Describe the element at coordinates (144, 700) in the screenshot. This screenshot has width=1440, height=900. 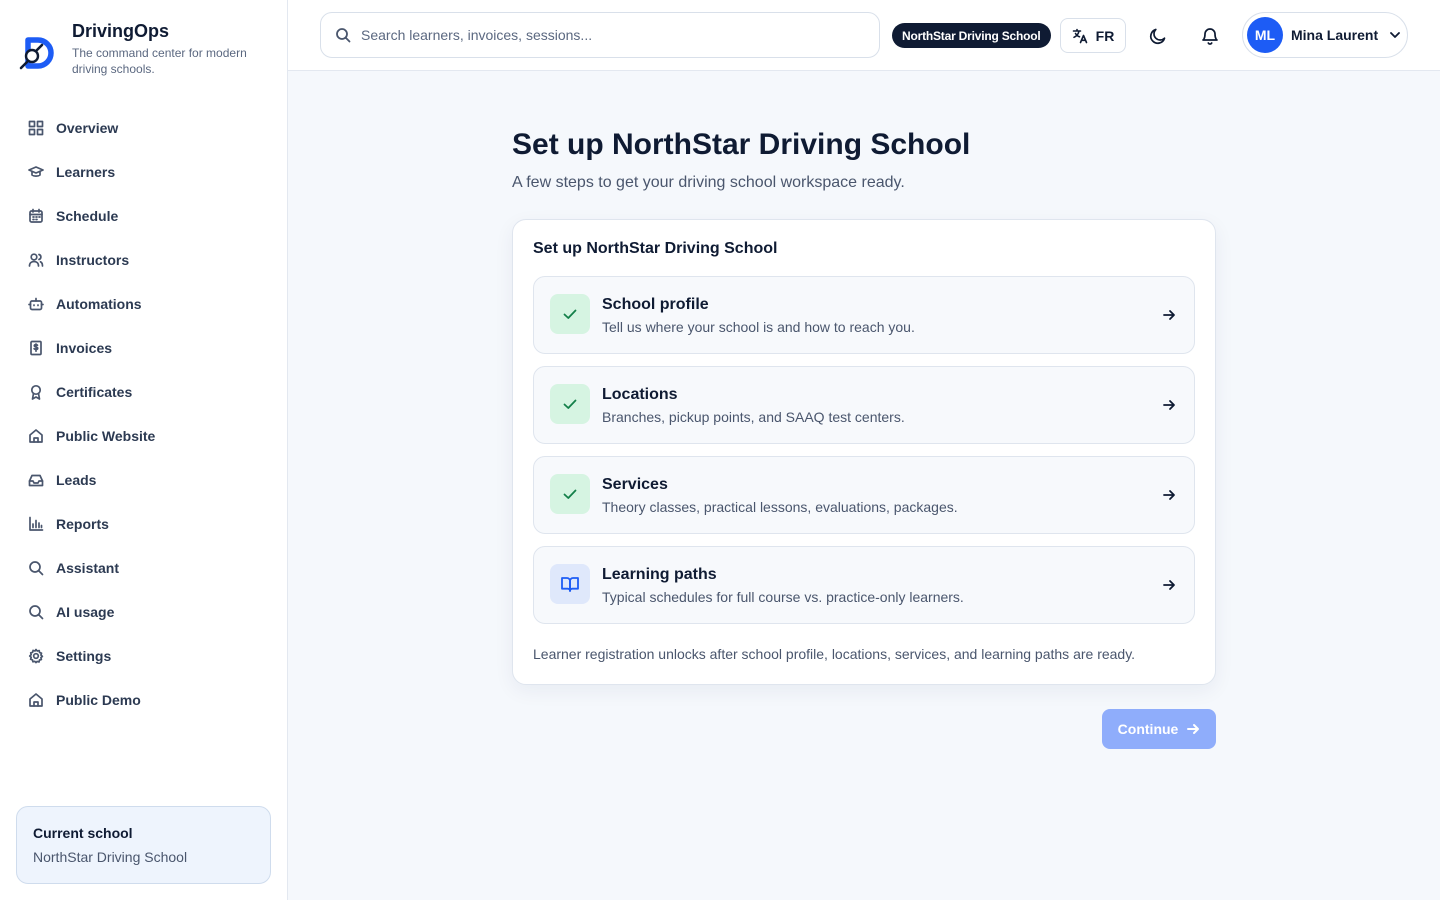
I see `sidebar-item-public-demo: Public Demo` at that location.